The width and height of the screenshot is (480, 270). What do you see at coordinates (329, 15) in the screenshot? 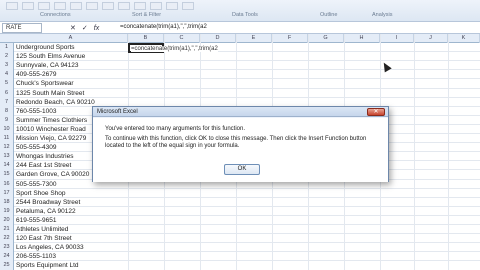
I see `group-label-outline: Outline` at bounding box center [329, 15].